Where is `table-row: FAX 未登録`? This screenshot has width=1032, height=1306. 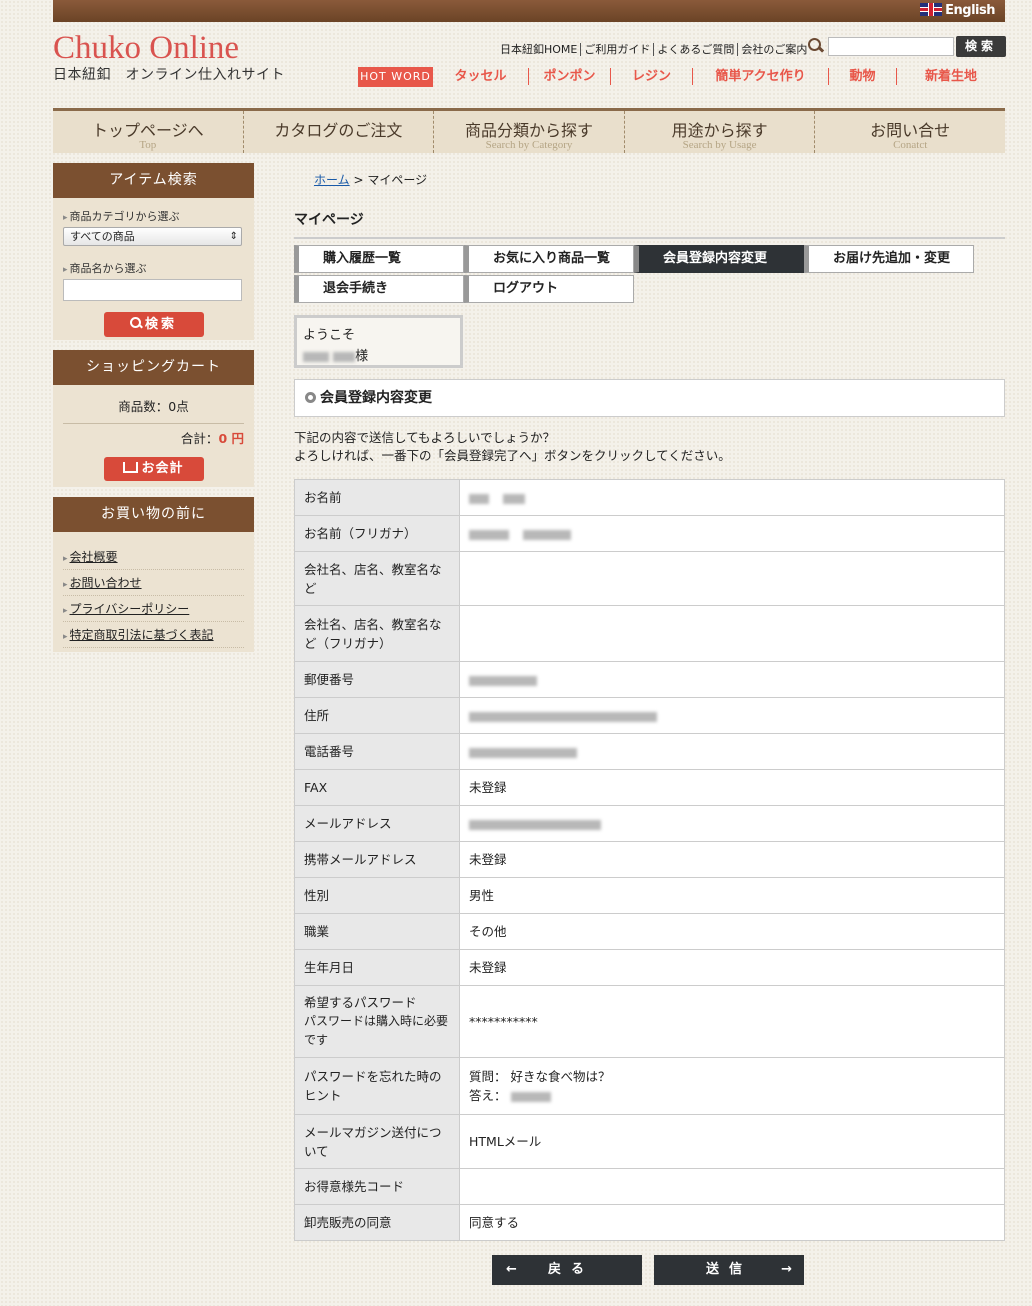
table-row: FAX 未登録 is located at coordinates (649, 787).